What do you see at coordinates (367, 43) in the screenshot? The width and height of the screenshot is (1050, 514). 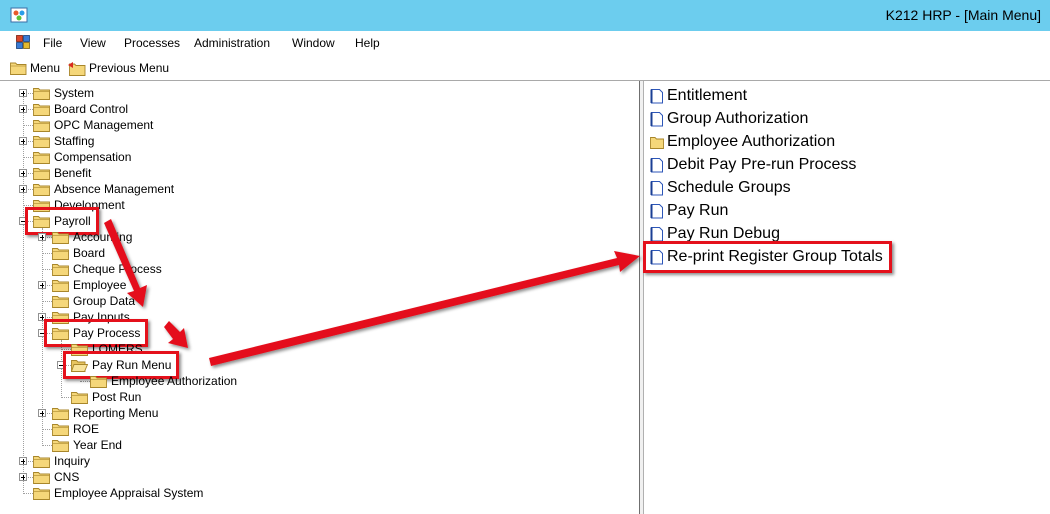 I see `menu-help: Help` at bounding box center [367, 43].